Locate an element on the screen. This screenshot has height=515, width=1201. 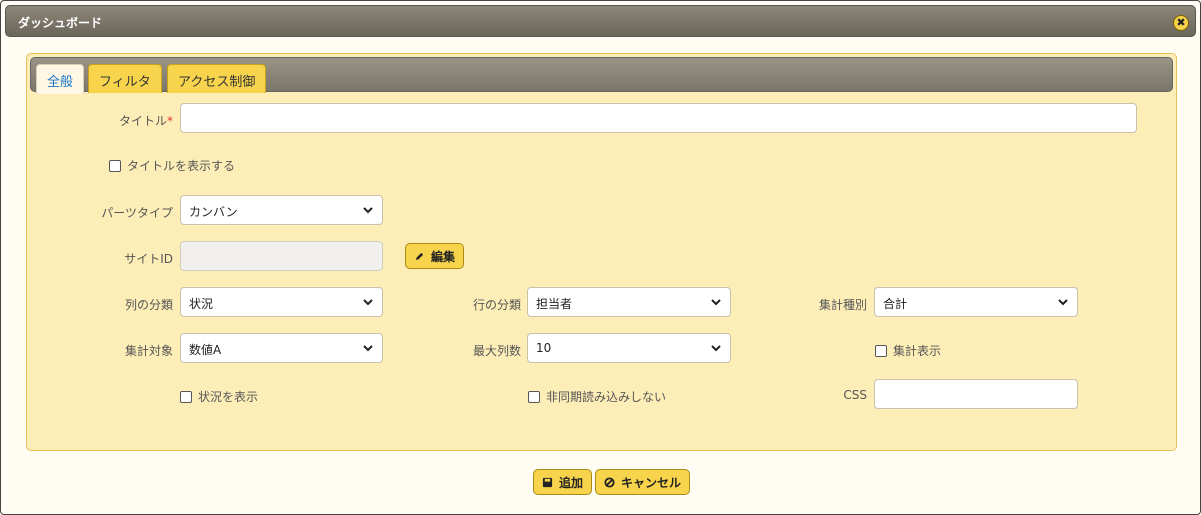
show-status-label: 状況を表示 is located at coordinates (228, 397).